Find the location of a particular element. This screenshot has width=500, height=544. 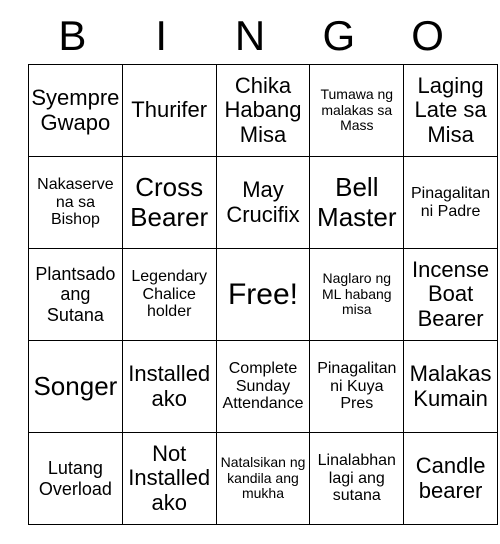

bingo-cell: May Crucifix is located at coordinates (263, 202).